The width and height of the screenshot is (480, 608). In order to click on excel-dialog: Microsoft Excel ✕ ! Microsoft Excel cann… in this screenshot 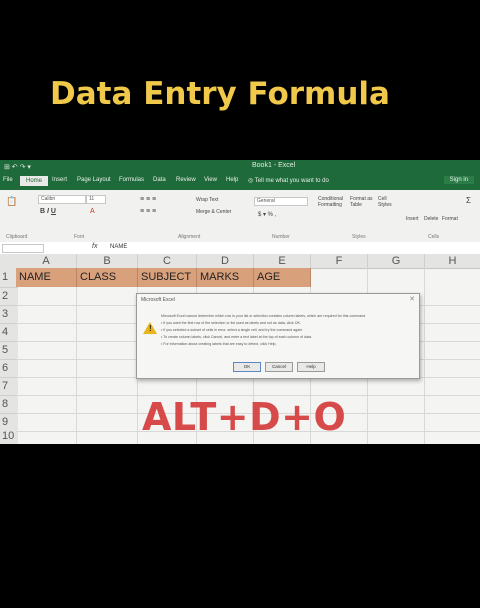, I will do `click(278, 336)`.